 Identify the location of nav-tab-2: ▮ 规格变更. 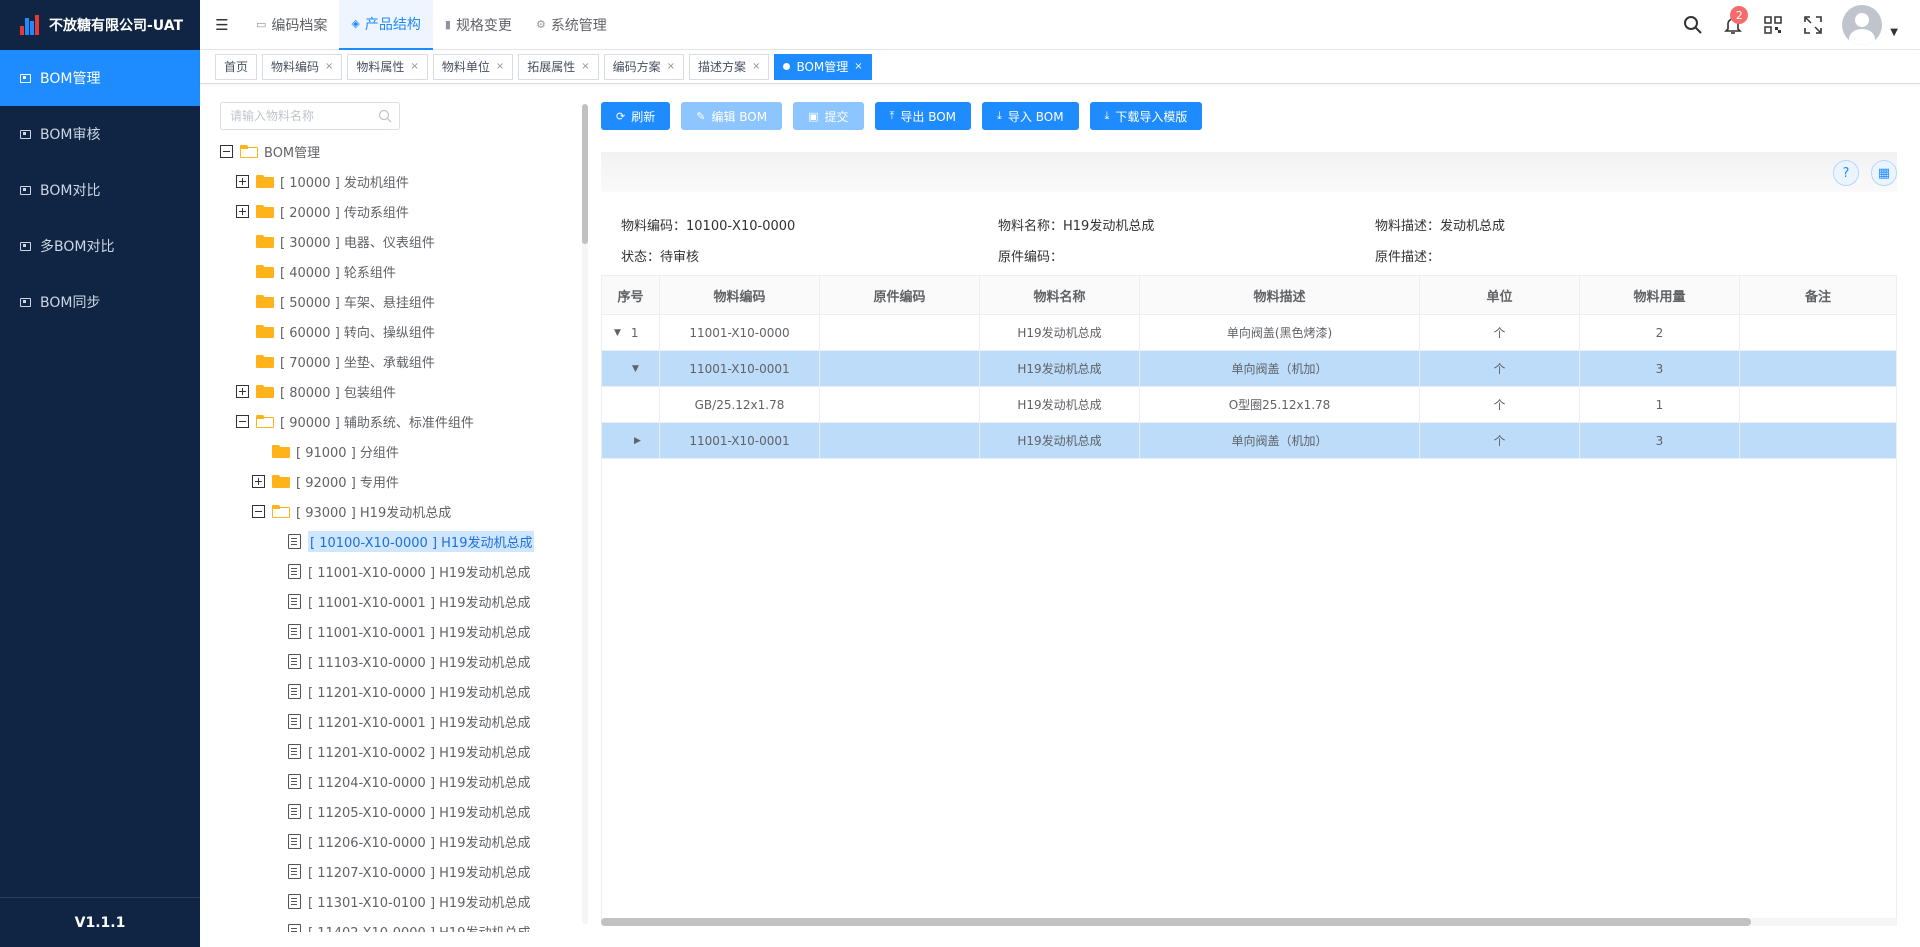
(478, 25).